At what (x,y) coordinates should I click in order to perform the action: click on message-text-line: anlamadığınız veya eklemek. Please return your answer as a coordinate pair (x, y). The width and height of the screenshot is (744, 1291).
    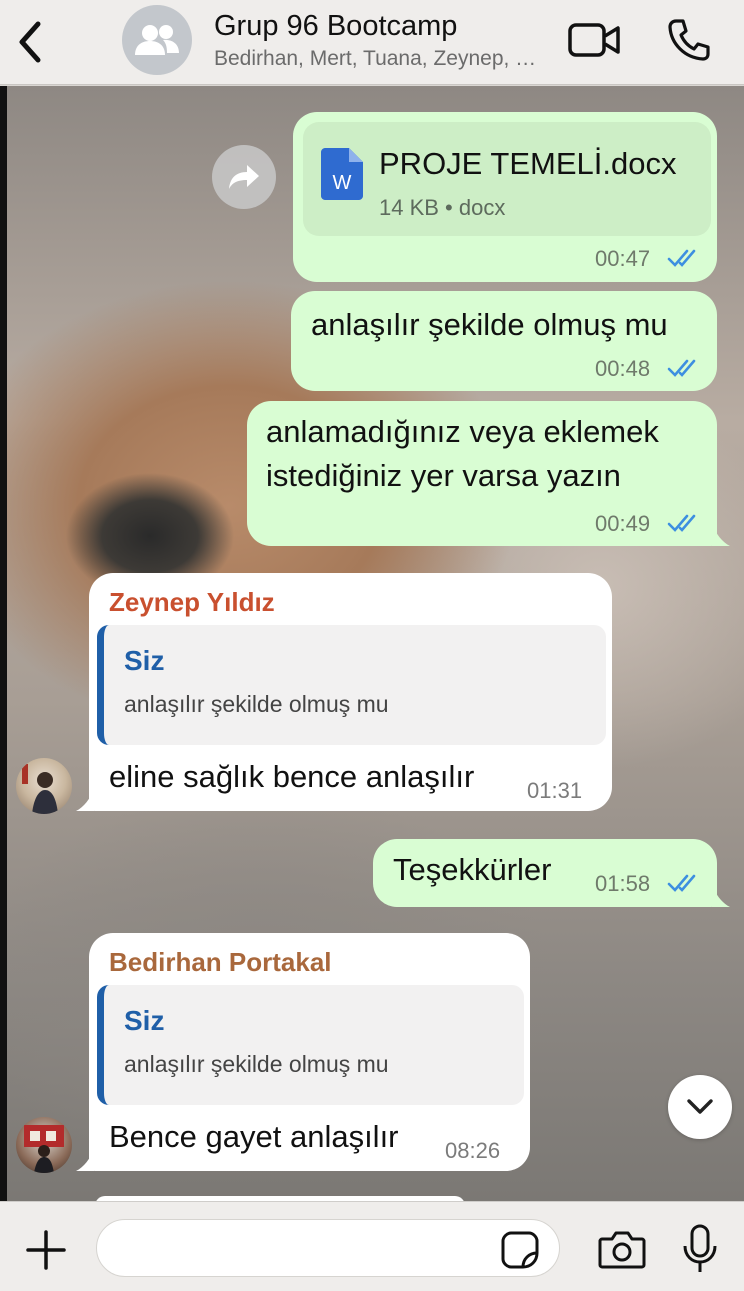
    Looking at the image, I should click on (462, 431).